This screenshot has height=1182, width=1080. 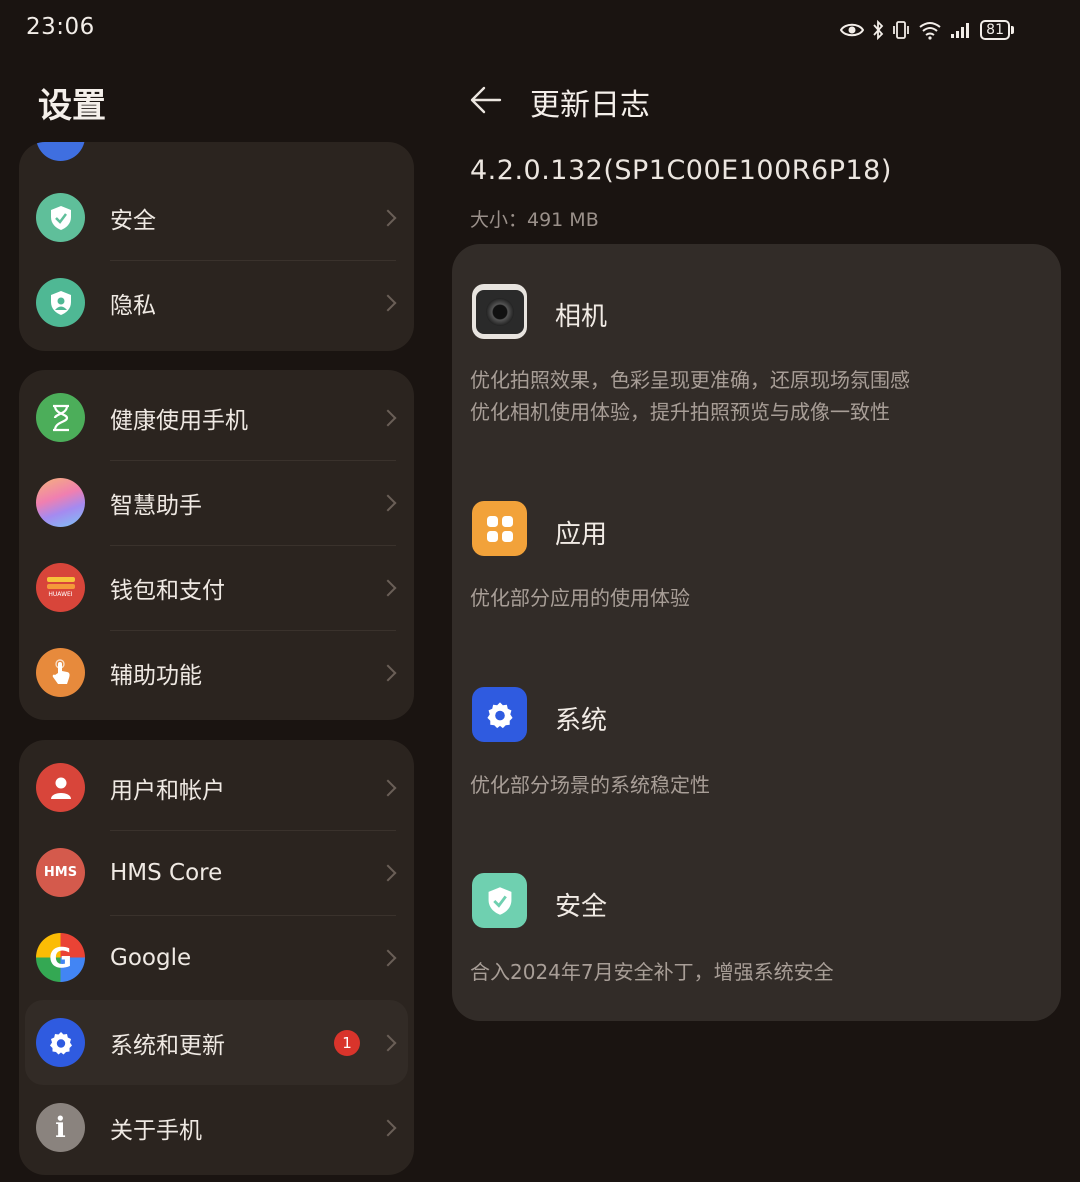 What do you see at coordinates (930, 31) in the screenshot?
I see `wifi-icon` at bounding box center [930, 31].